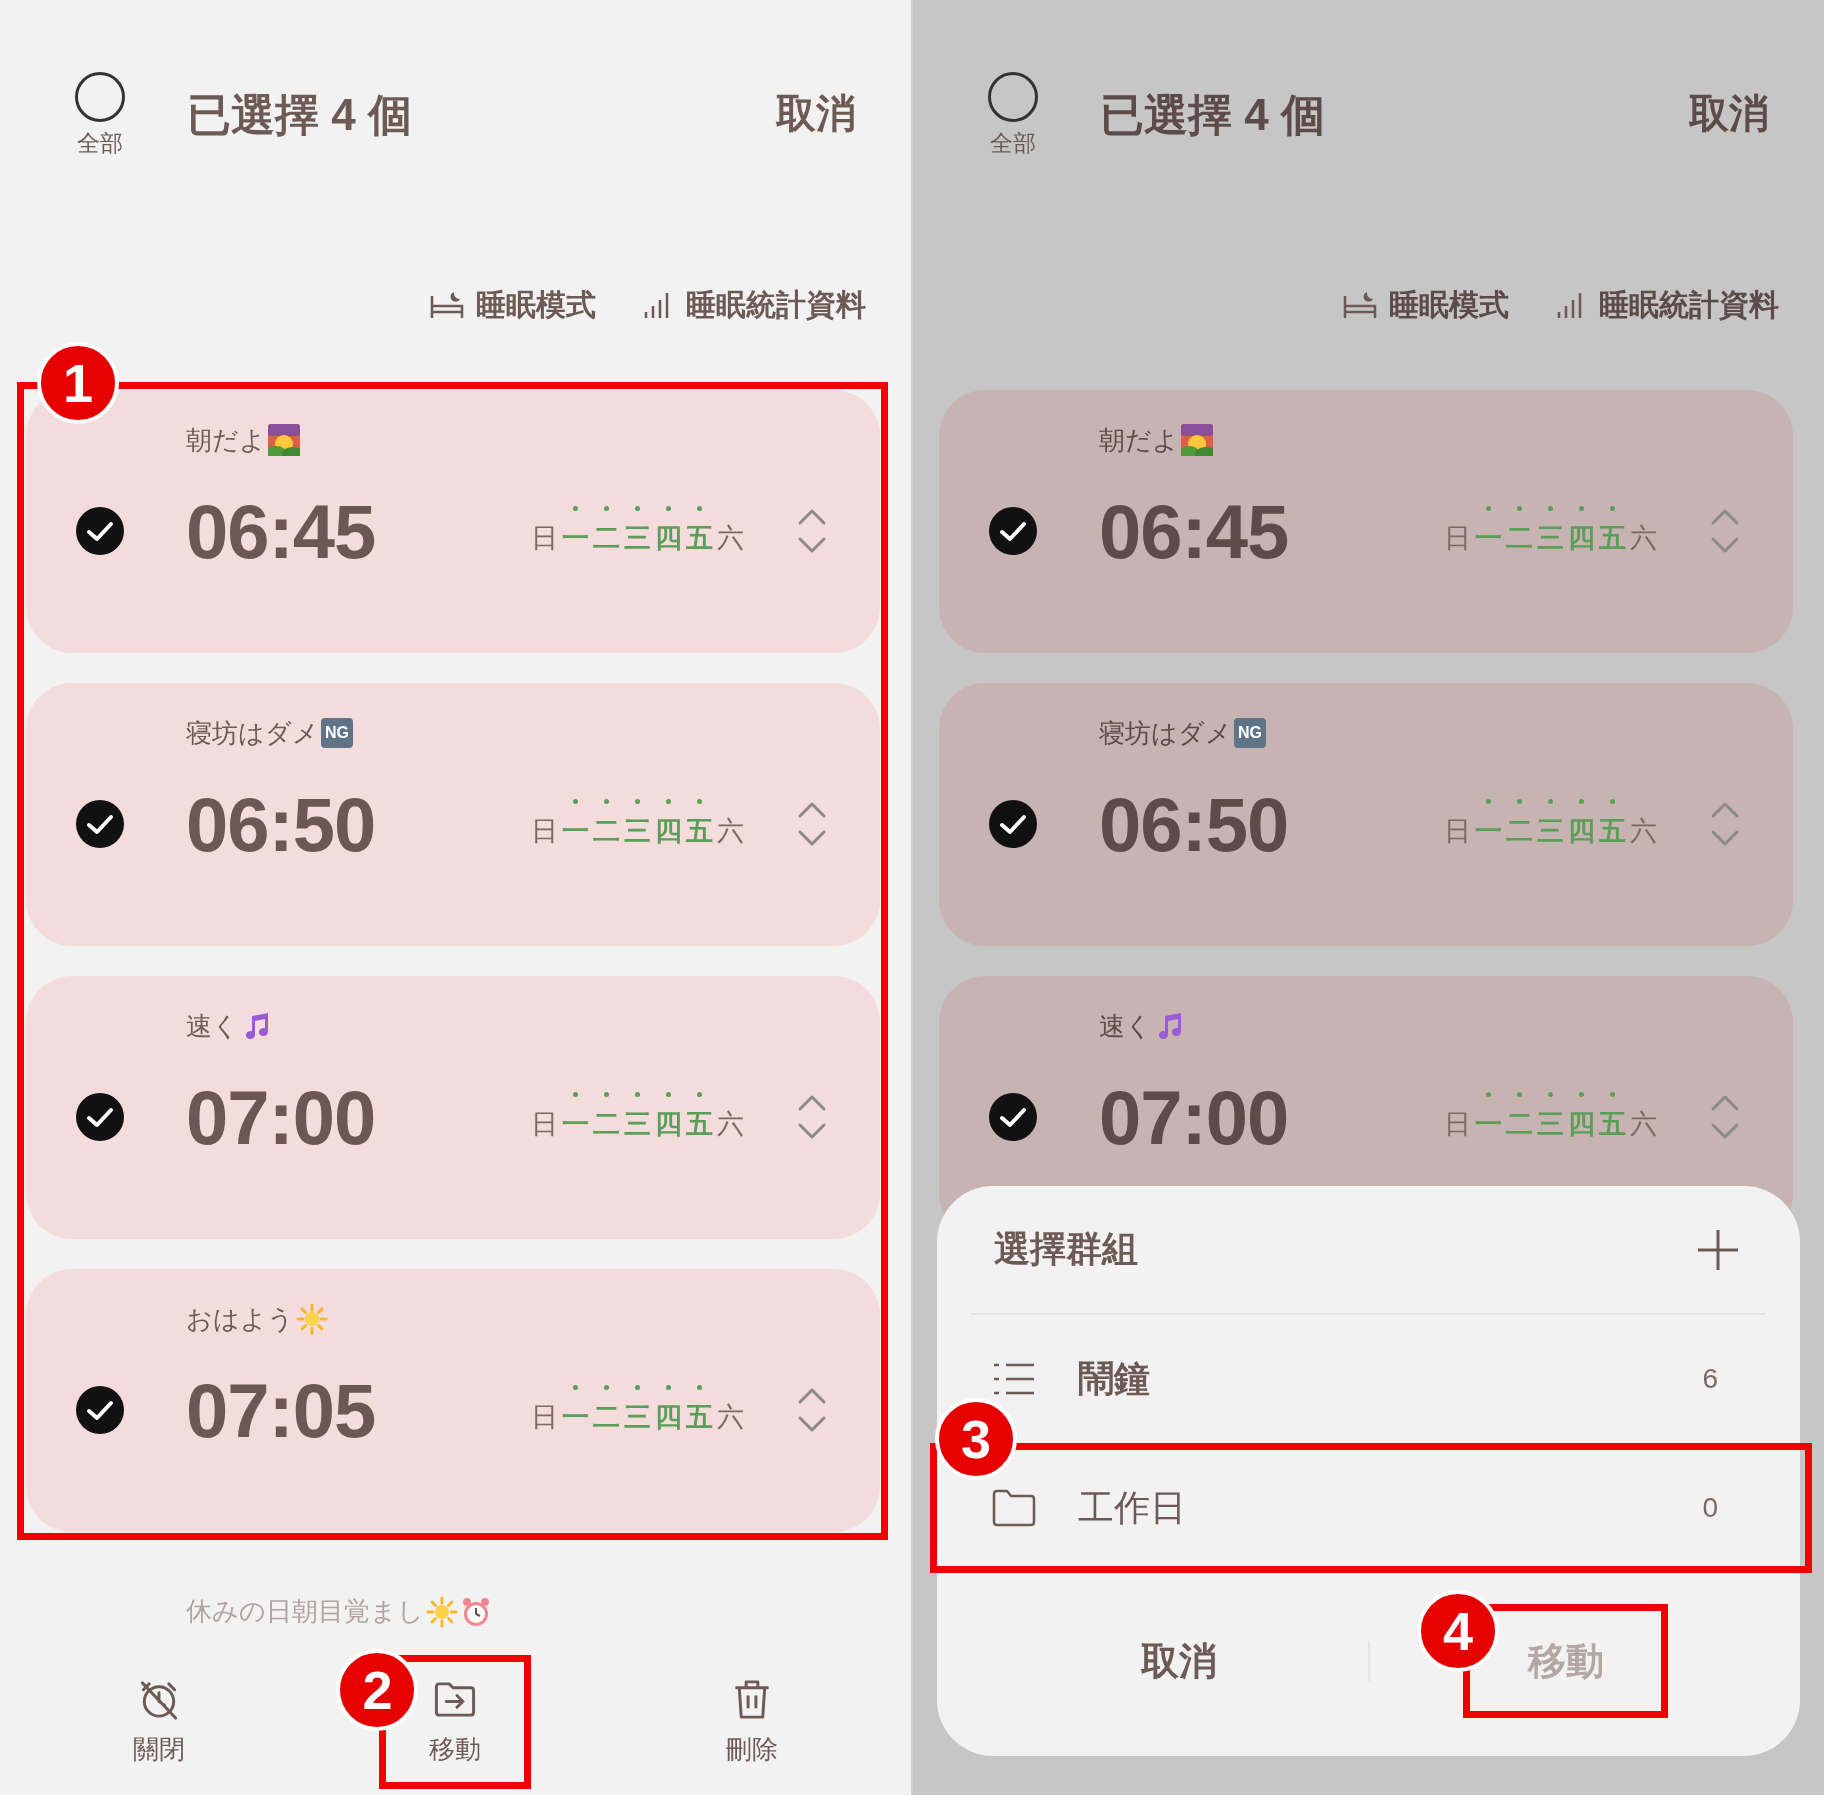  What do you see at coordinates (1178, 1661) in the screenshot?
I see `sheet-button: 取消` at bounding box center [1178, 1661].